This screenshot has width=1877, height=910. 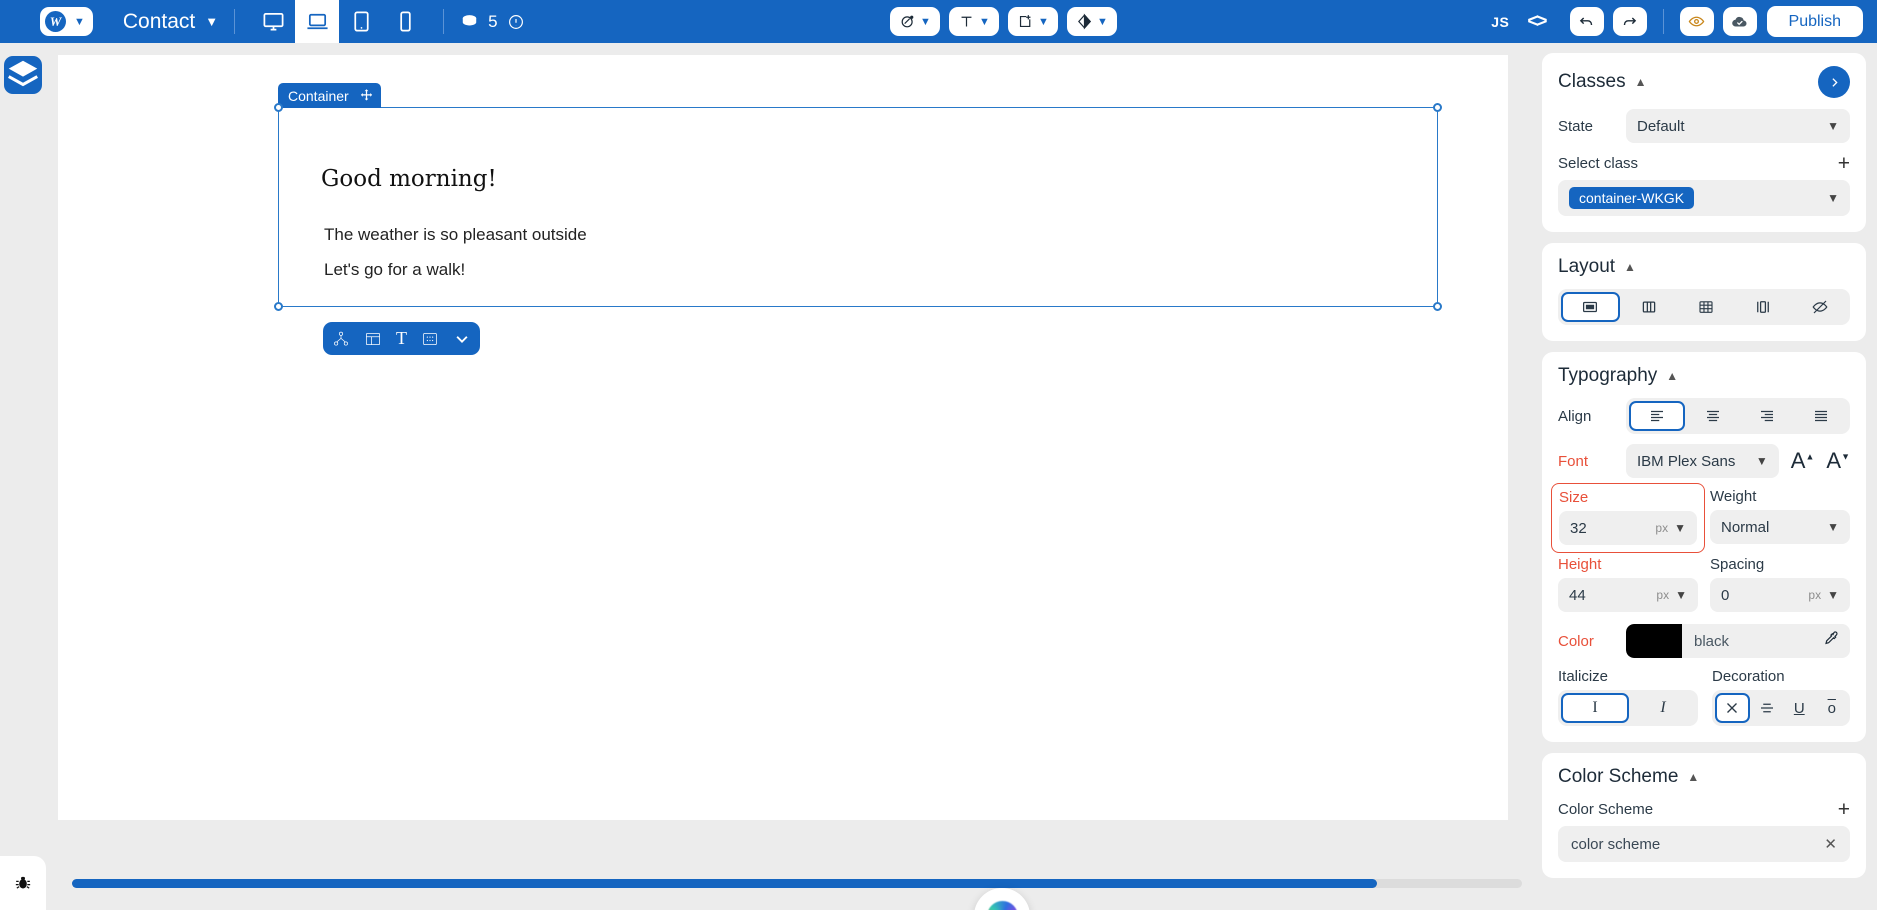 I want to click on publish-label: Publish, so click(x=1815, y=21).